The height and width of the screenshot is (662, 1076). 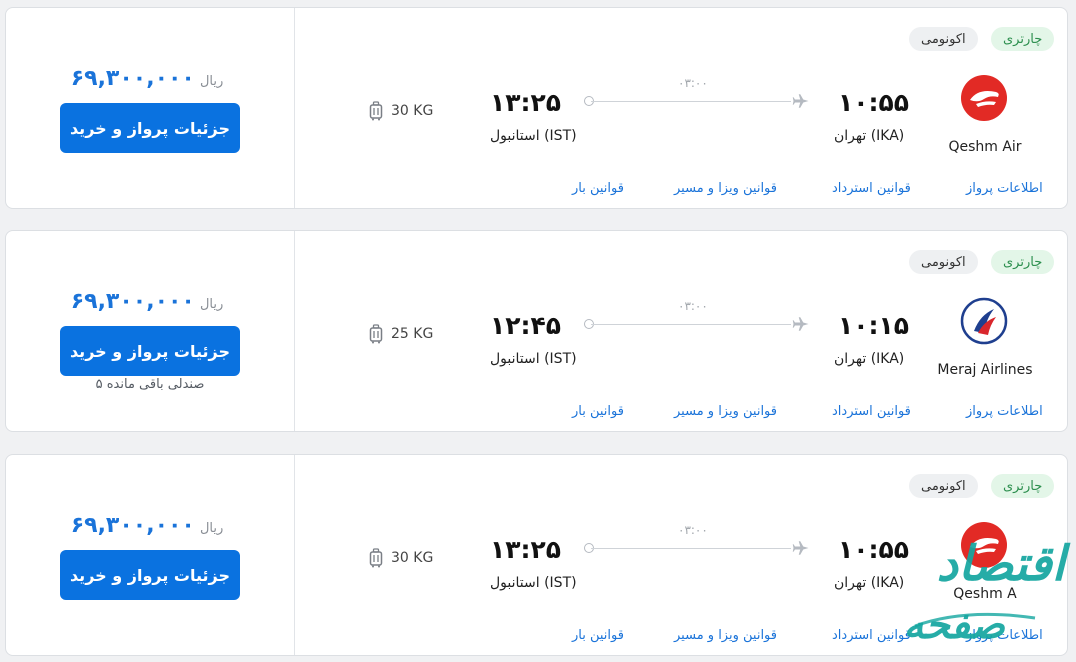 I want to click on baggage-weight: 25 KG, so click(x=412, y=334).